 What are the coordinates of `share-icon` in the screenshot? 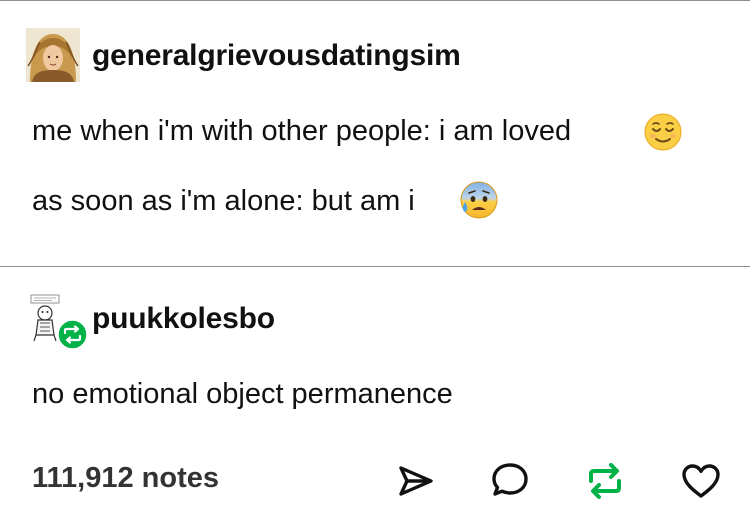 It's located at (416, 481).